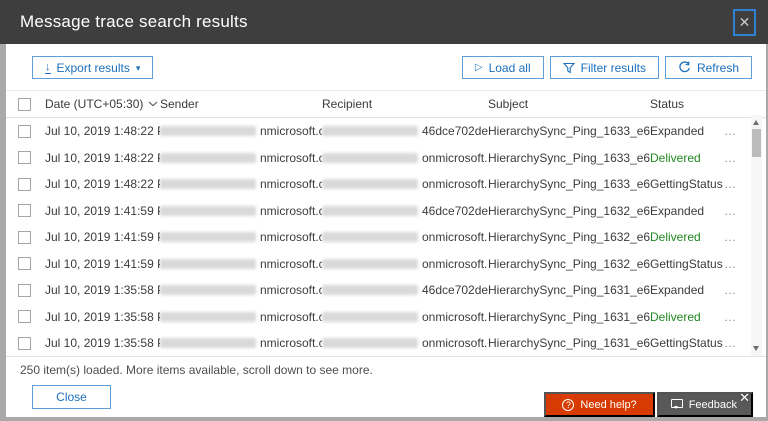  I want to click on chevron-down-icon: ▾, so click(138, 67).